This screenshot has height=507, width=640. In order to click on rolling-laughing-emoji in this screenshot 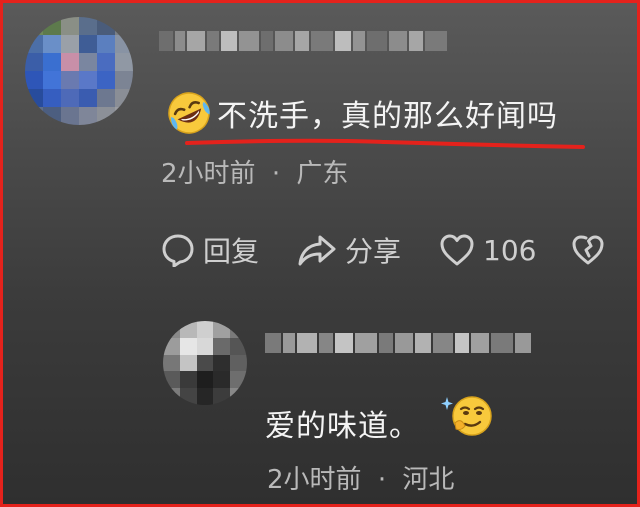, I will do `click(189, 113)`.